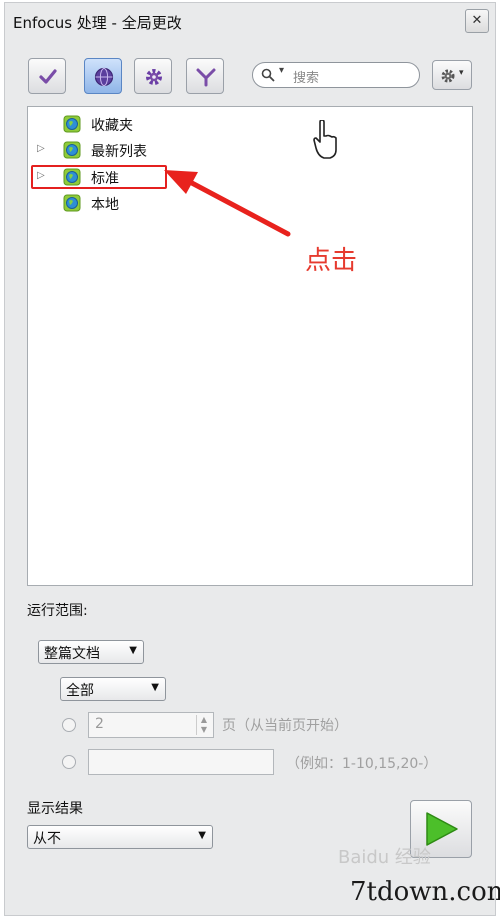 Image resolution: width=500 pixels, height=918 pixels. I want to click on checkmark-icon, so click(48, 76).